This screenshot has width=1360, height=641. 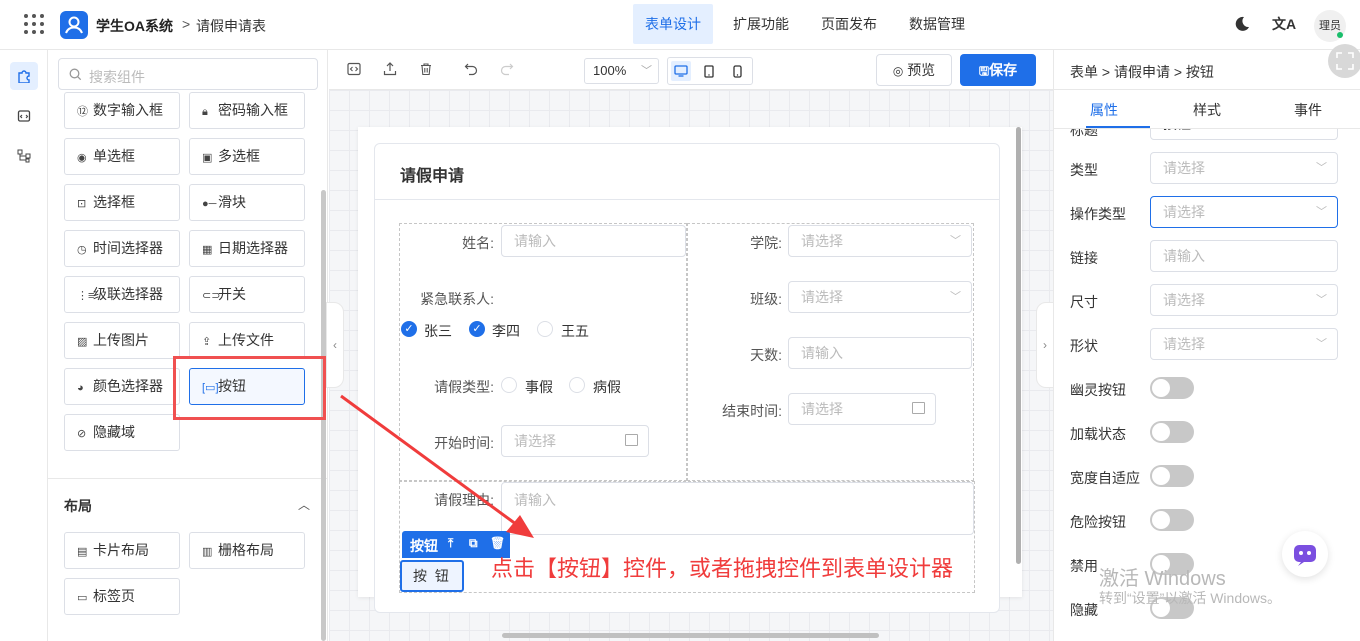 I want to click on nav-page-publish: 页面发布, so click(x=849, y=24).